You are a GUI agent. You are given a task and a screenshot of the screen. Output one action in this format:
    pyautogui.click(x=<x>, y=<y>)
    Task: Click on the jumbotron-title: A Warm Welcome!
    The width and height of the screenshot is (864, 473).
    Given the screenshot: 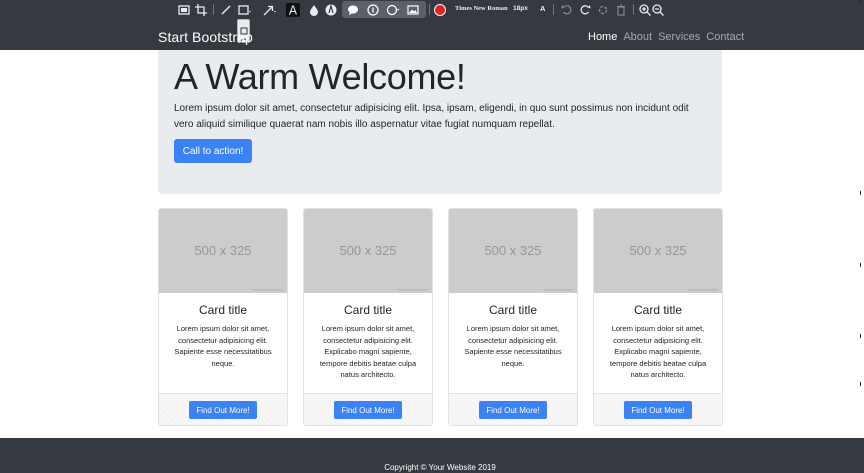 What is the action you would take?
    pyautogui.click(x=320, y=76)
    